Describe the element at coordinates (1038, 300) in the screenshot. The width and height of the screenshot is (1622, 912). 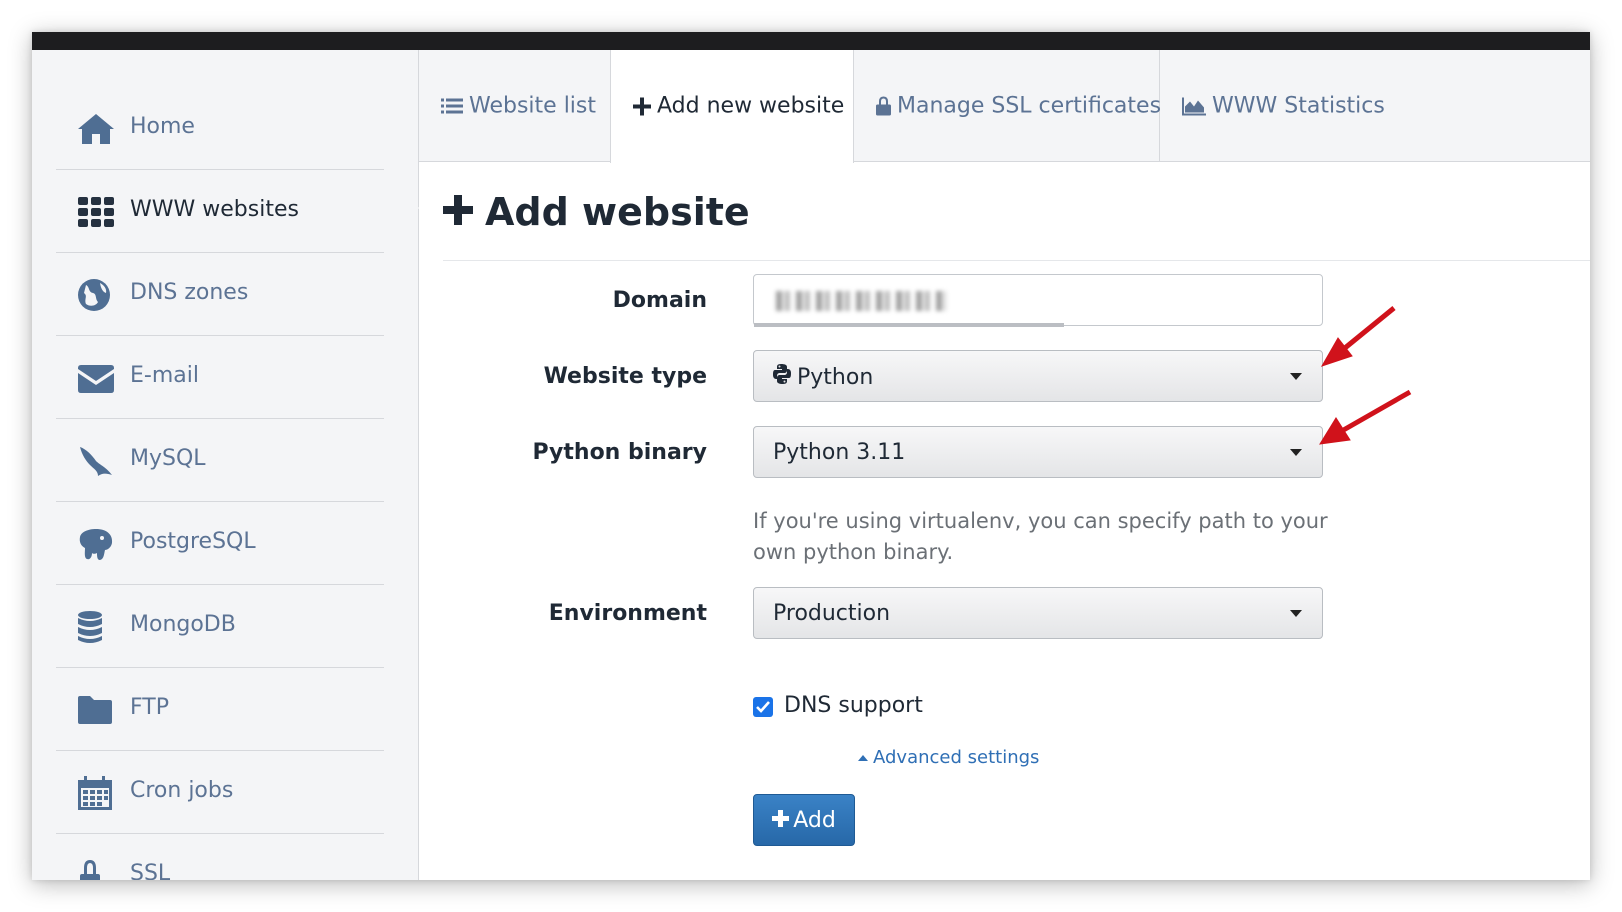
I see `domain-input` at that location.